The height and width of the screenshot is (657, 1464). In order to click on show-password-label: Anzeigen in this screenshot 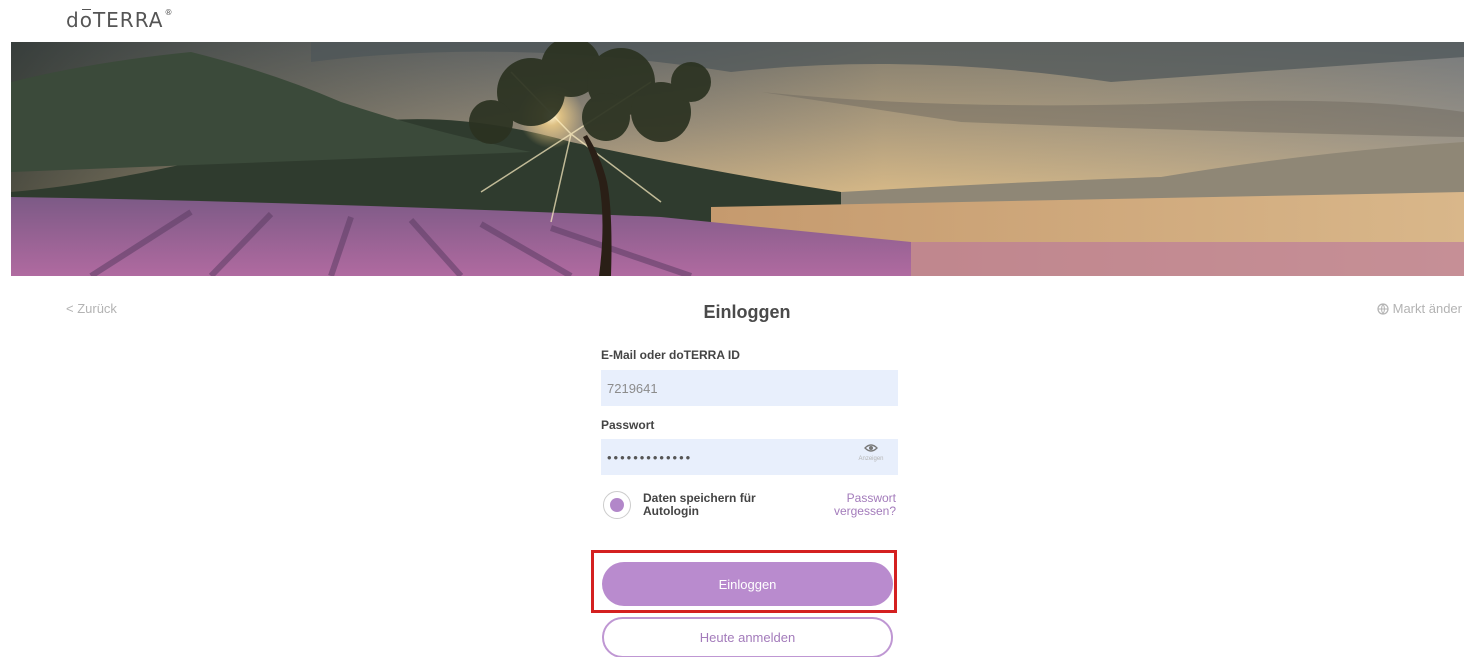, I will do `click(871, 459)`.